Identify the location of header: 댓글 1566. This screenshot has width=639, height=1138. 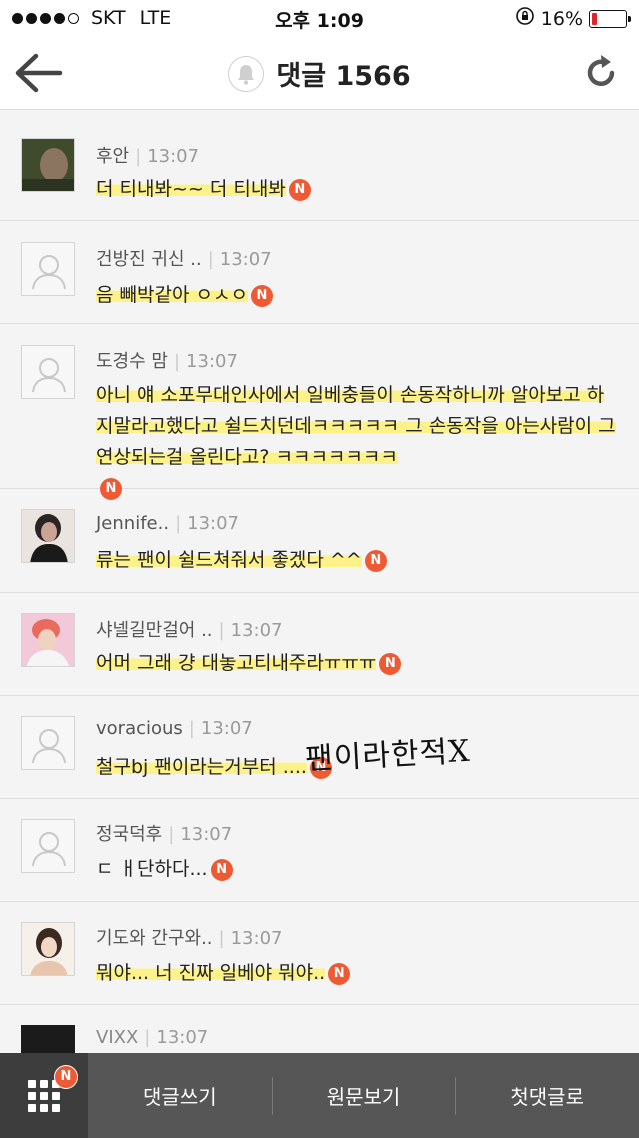
(319, 73).